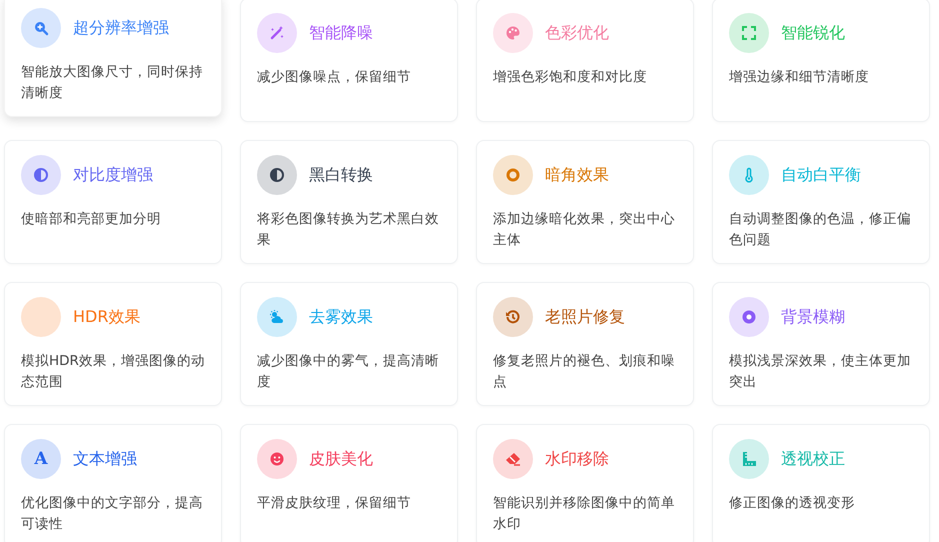  Describe the element at coordinates (577, 33) in the screenshot. I see `card-title: 色彩优化` at that location.